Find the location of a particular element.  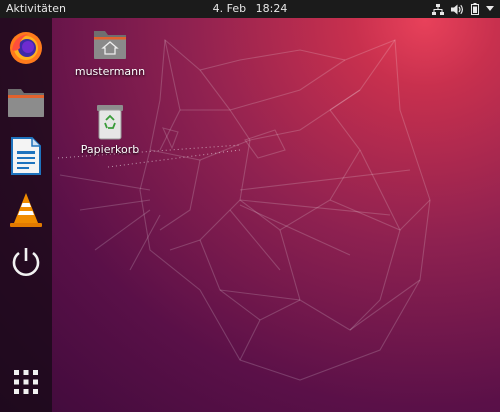

desktop-icon-home: mustermann is located at coordinates (110, 52).